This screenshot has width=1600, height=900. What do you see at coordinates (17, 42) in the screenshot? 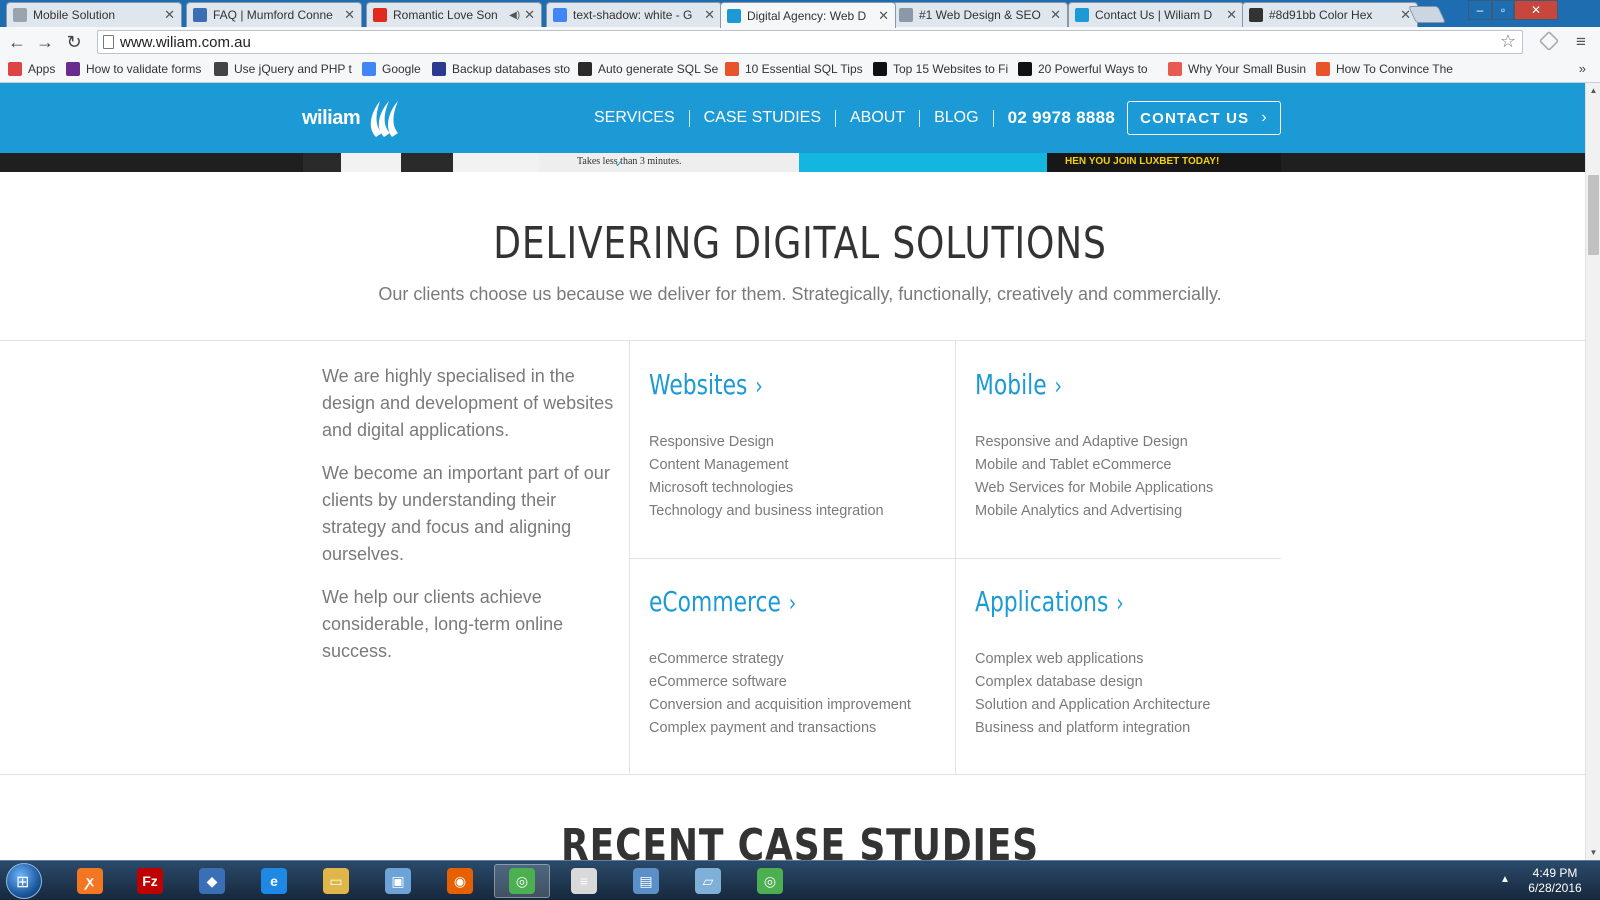
I see `back-arrow-icon: ←` at bounding box center [17, 42].